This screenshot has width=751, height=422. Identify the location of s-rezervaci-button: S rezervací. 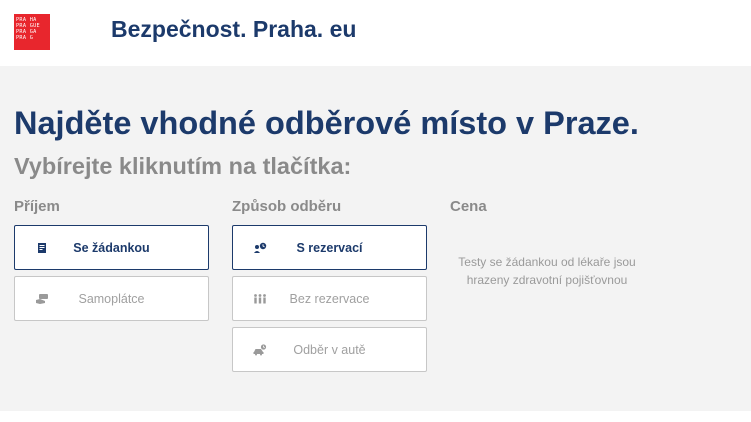
(329, 247).